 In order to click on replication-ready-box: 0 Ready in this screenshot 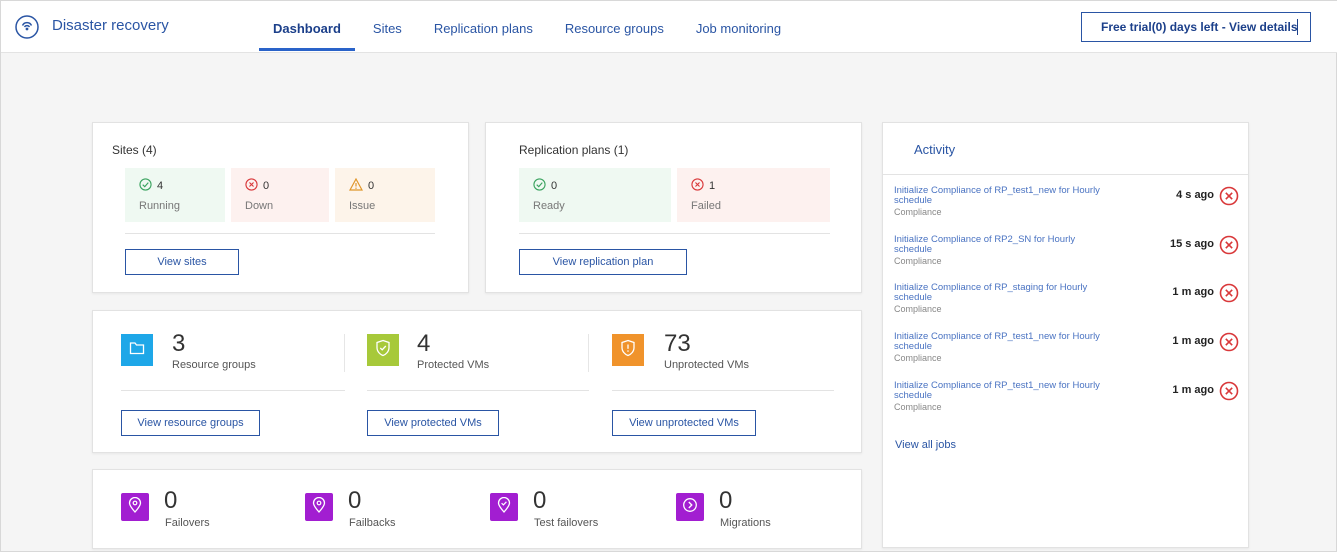, I will do `click(595, 195)`.